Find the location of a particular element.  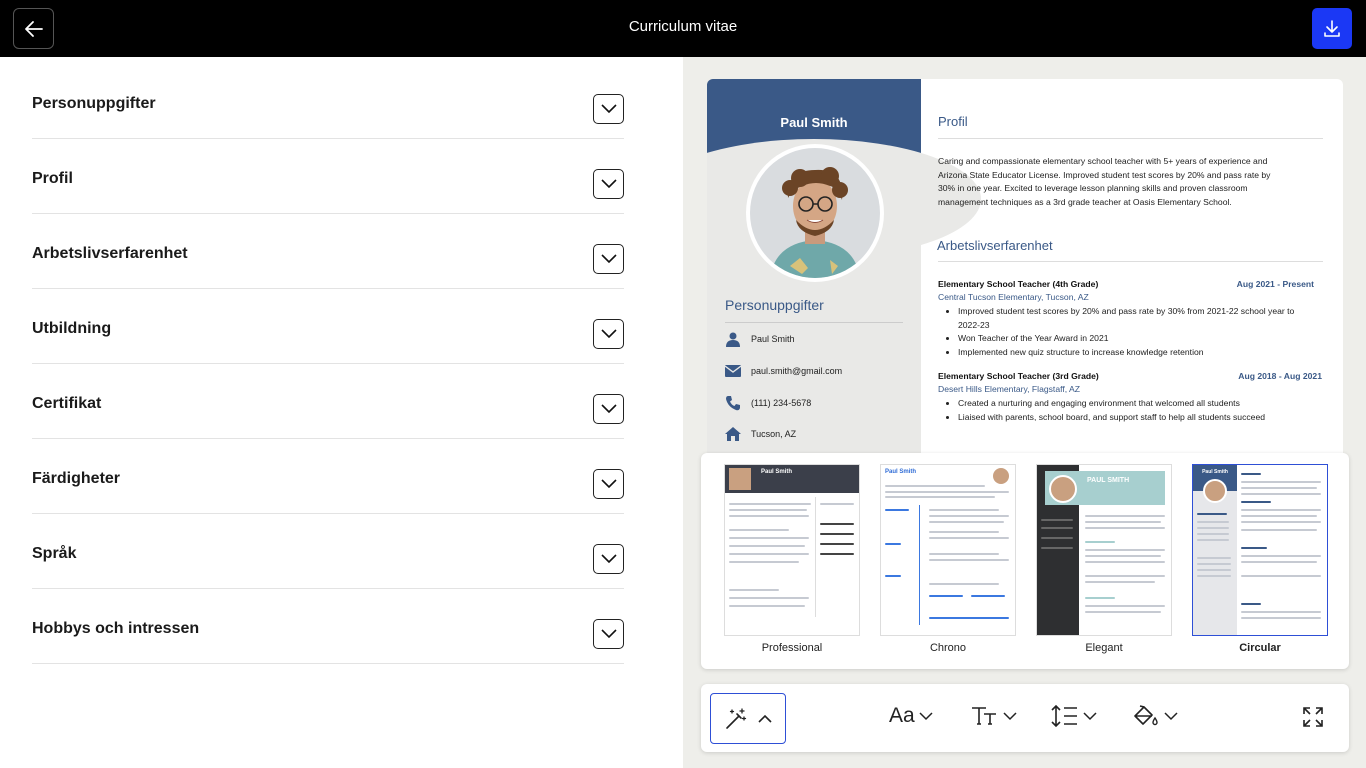

section-label: Språk is located at coordinates (54, 553).